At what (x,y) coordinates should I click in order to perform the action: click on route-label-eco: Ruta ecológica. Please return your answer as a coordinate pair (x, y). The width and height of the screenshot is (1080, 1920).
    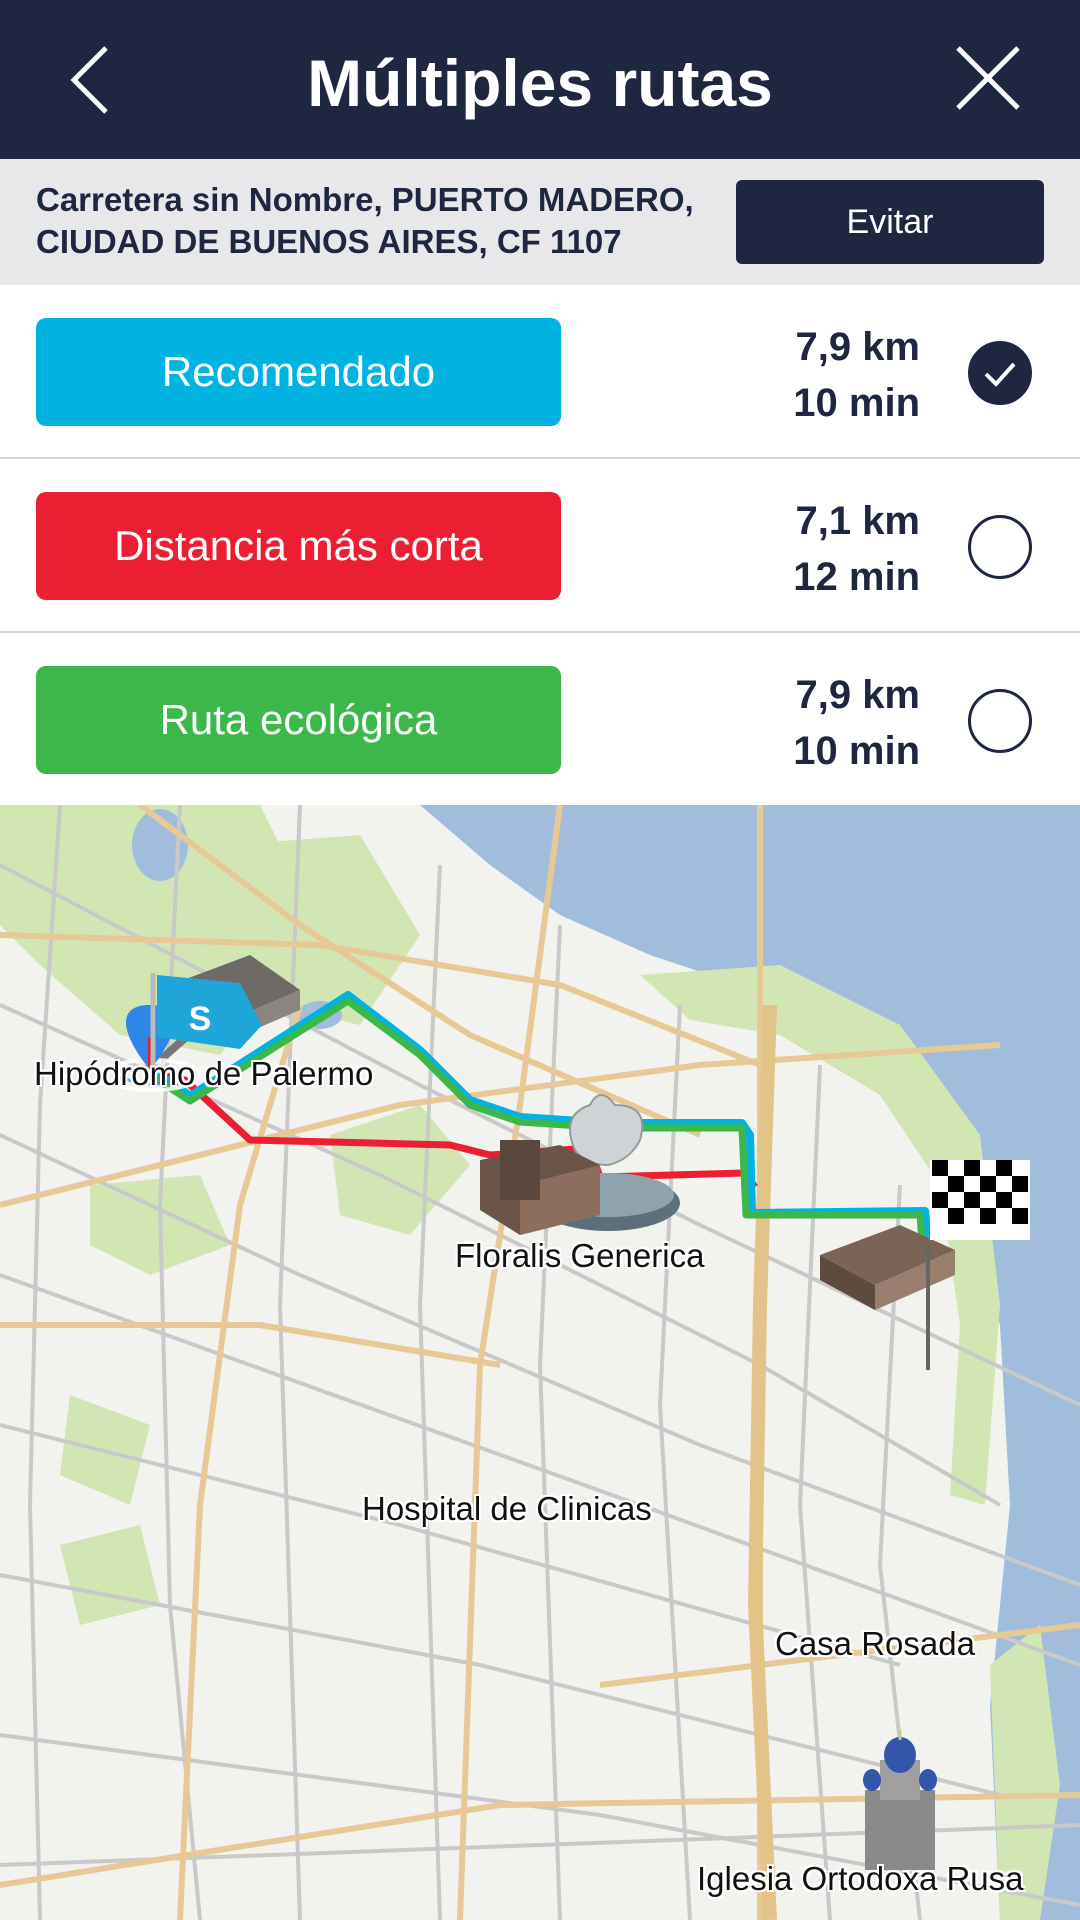
    Looking at the image, I should click on (298, 720).